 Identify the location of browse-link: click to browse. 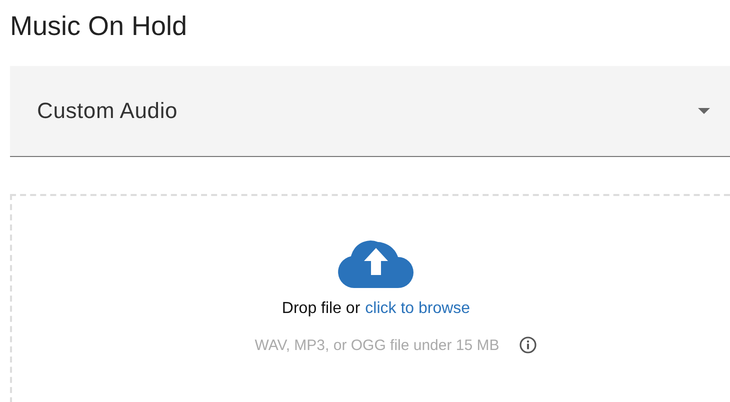
(417, 309).